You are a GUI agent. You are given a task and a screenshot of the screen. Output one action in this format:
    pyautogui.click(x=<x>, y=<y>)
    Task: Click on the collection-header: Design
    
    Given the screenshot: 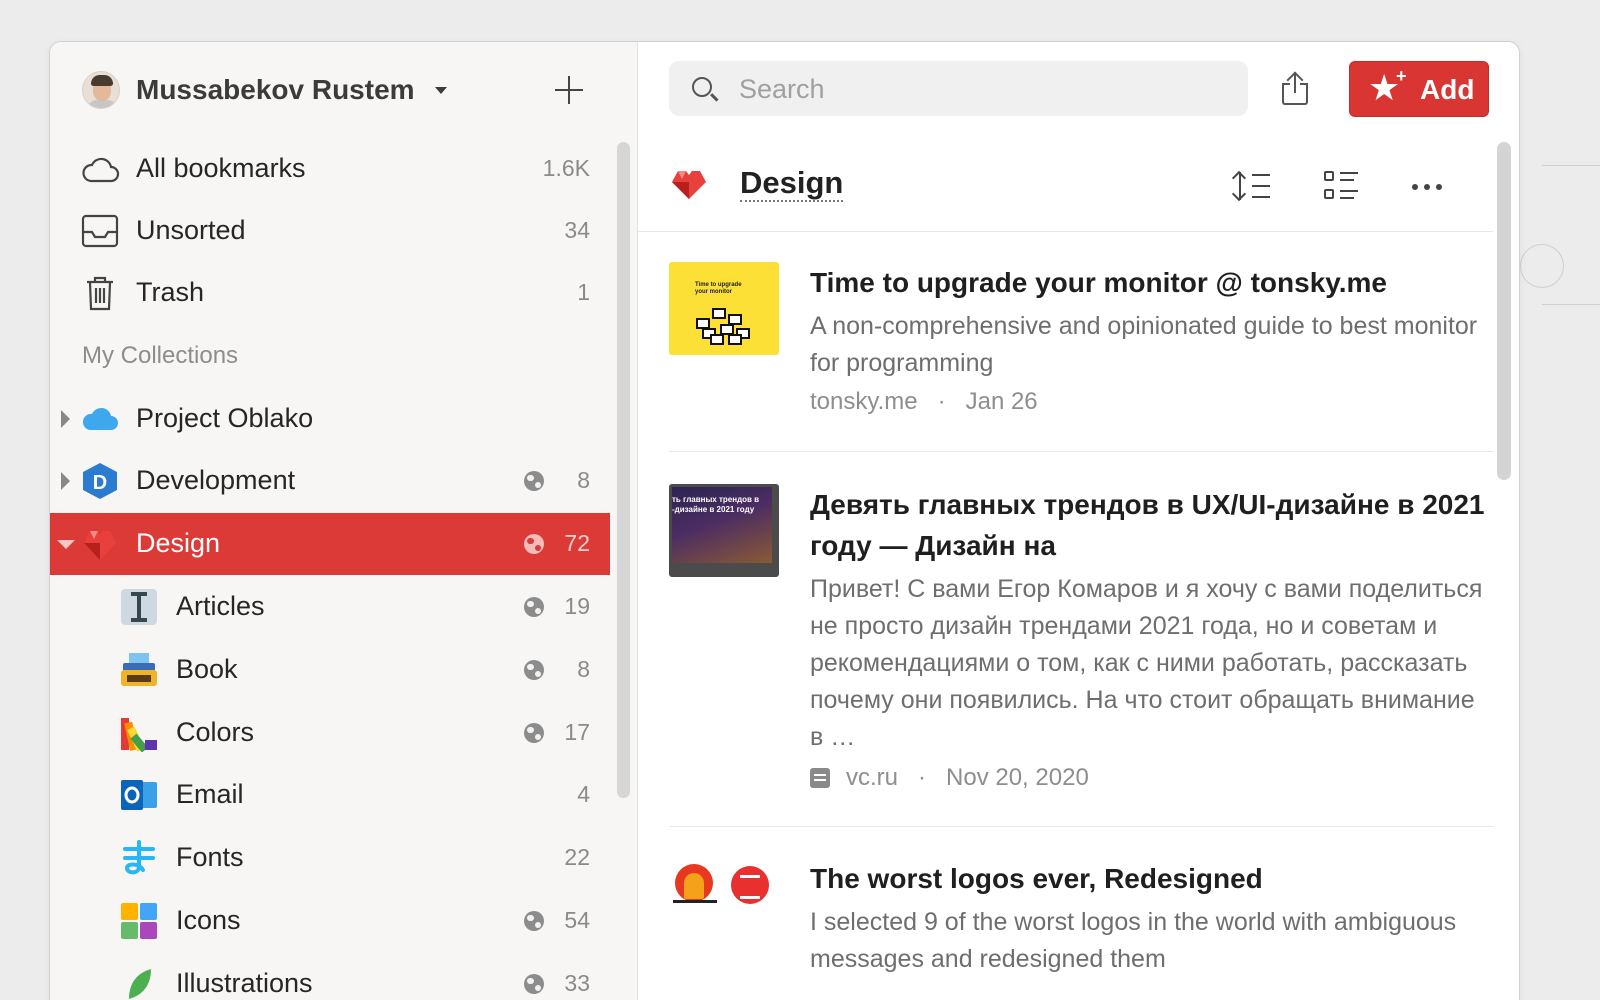 What is the action you would take?
    pyautogui.click(x=1065, y=187)
    